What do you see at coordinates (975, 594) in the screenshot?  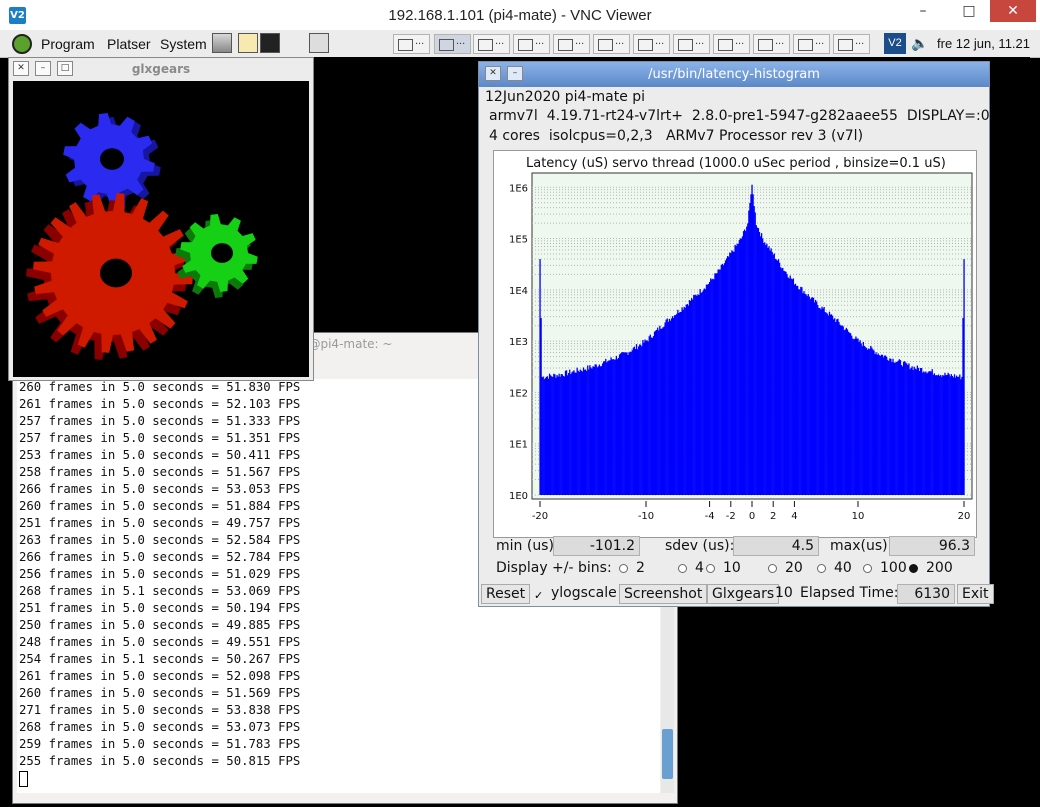 I see `exit-button: Exit` at bounding box center [975, 594].